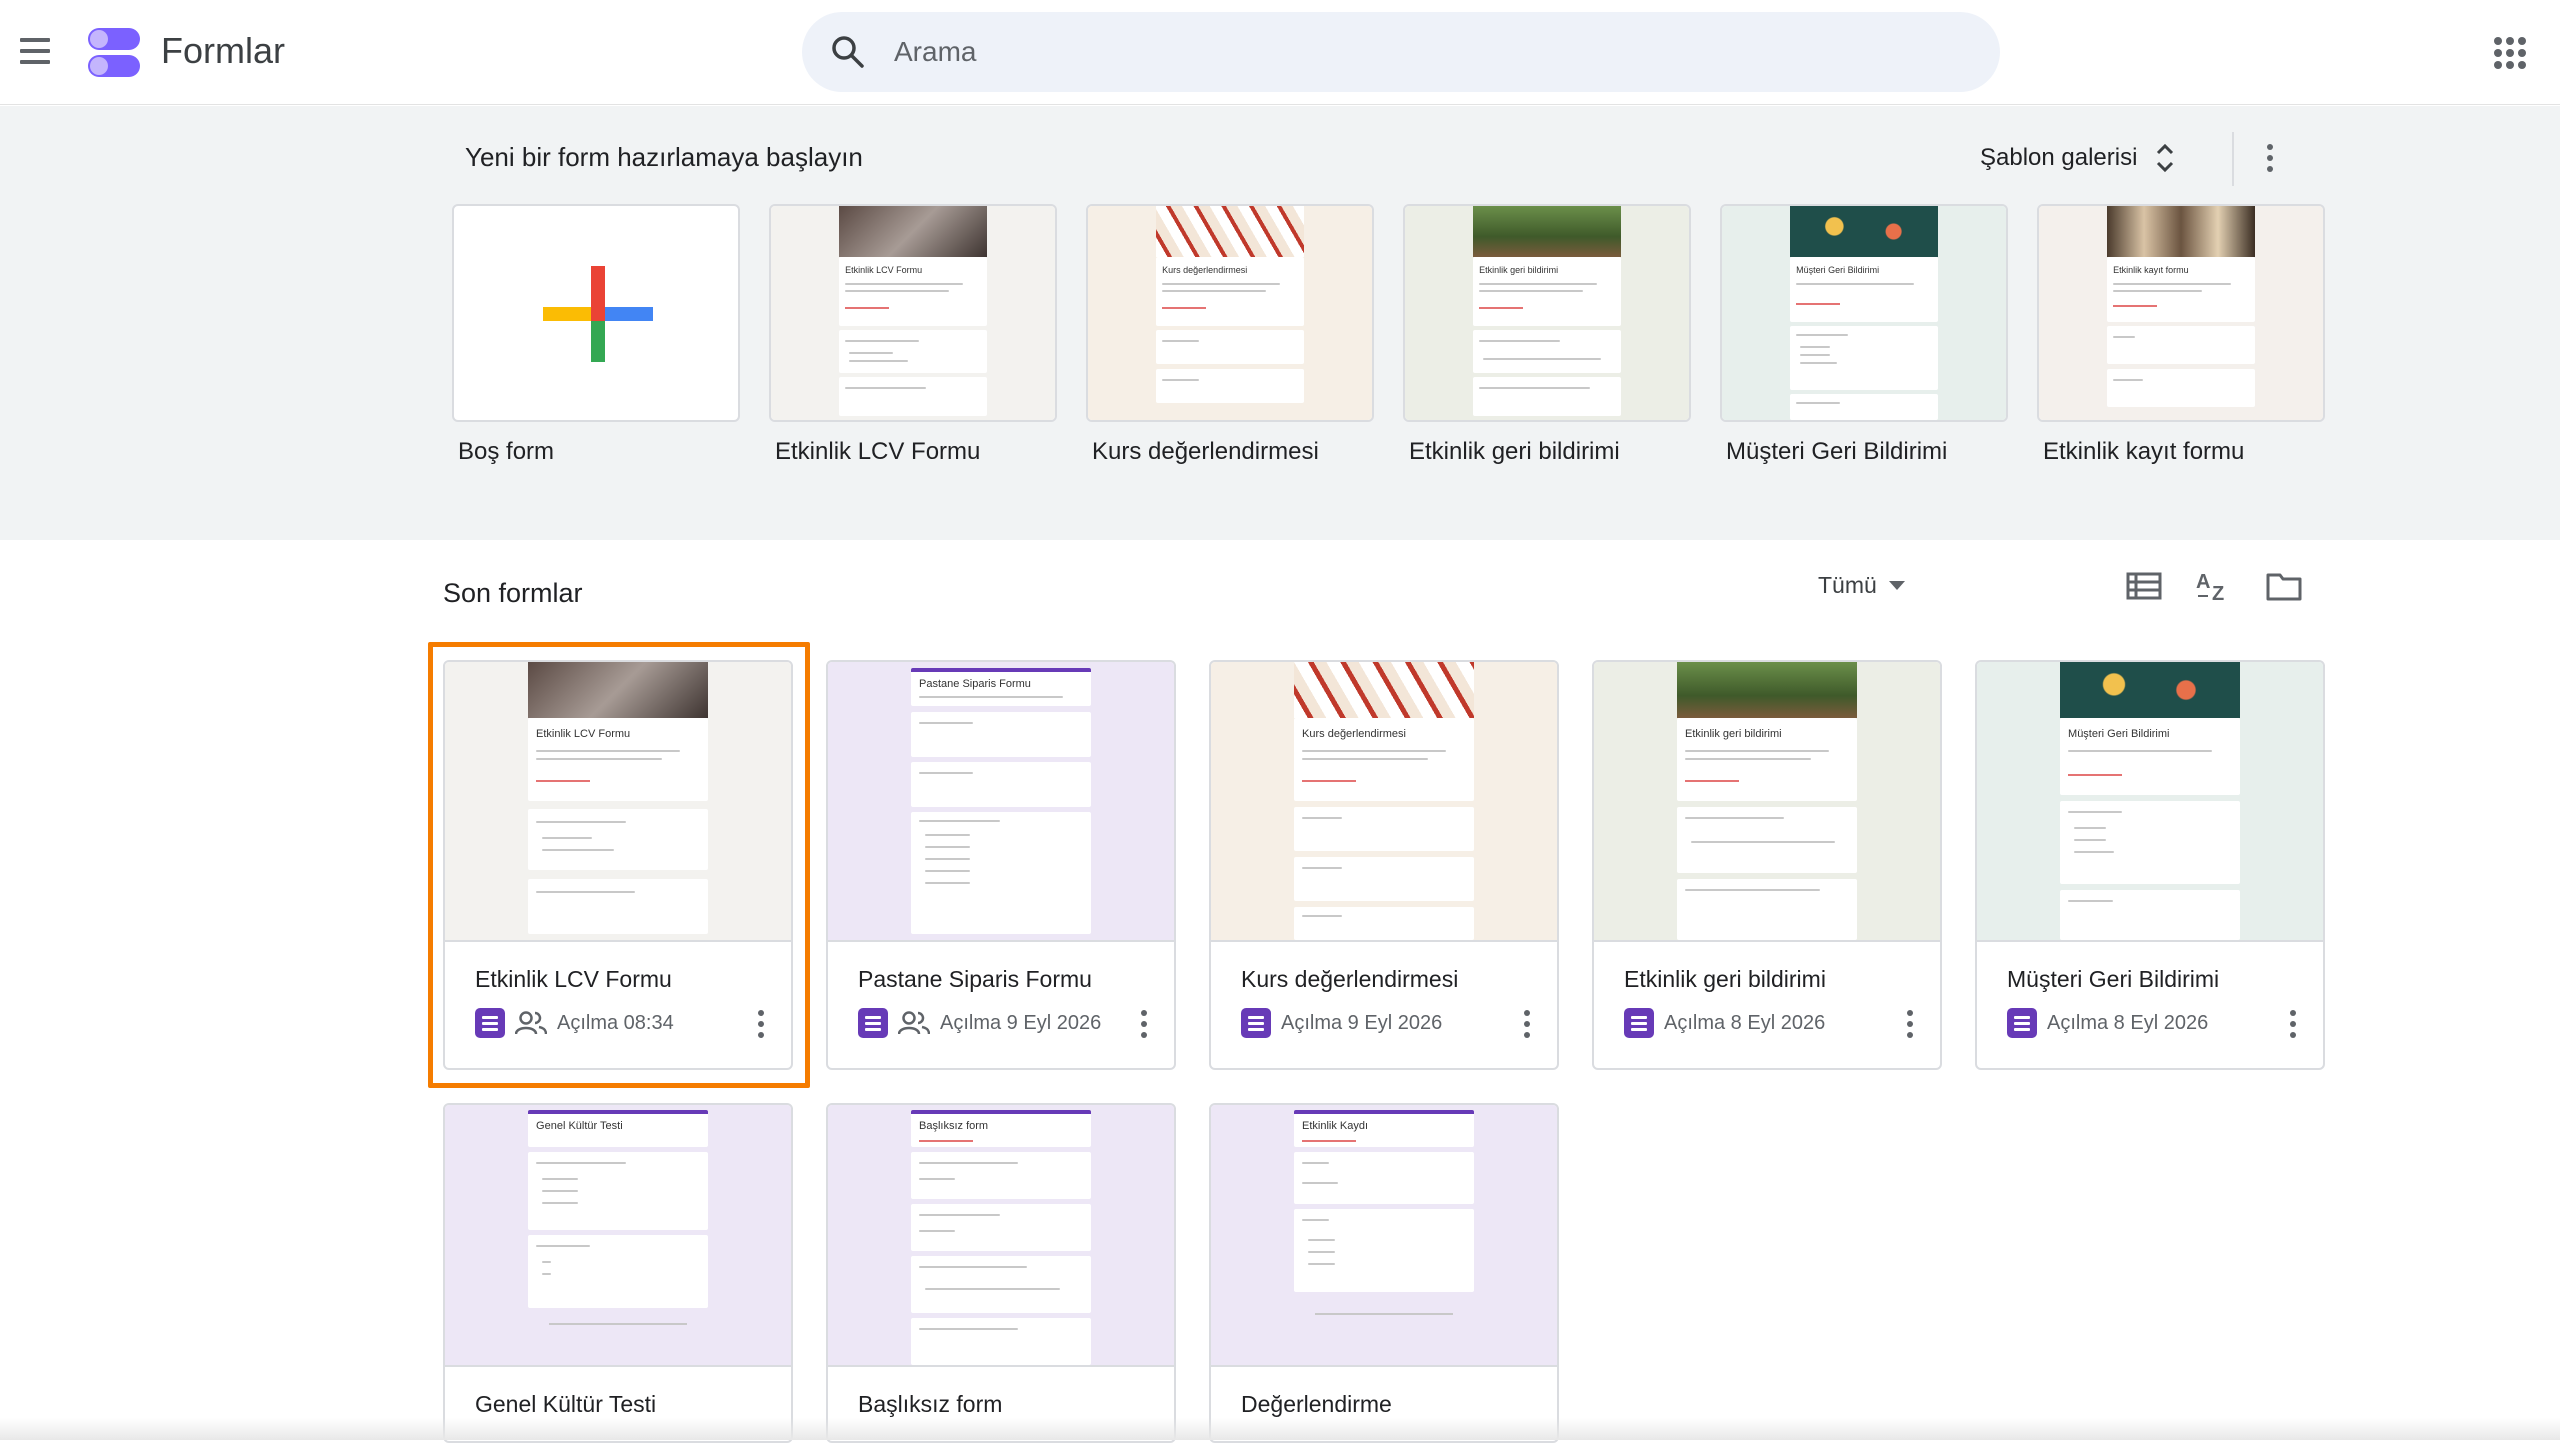  Describe the element at coordinates (1316, 1404) in the screenshot. I see `form-title: Değerlendirme` at that location.